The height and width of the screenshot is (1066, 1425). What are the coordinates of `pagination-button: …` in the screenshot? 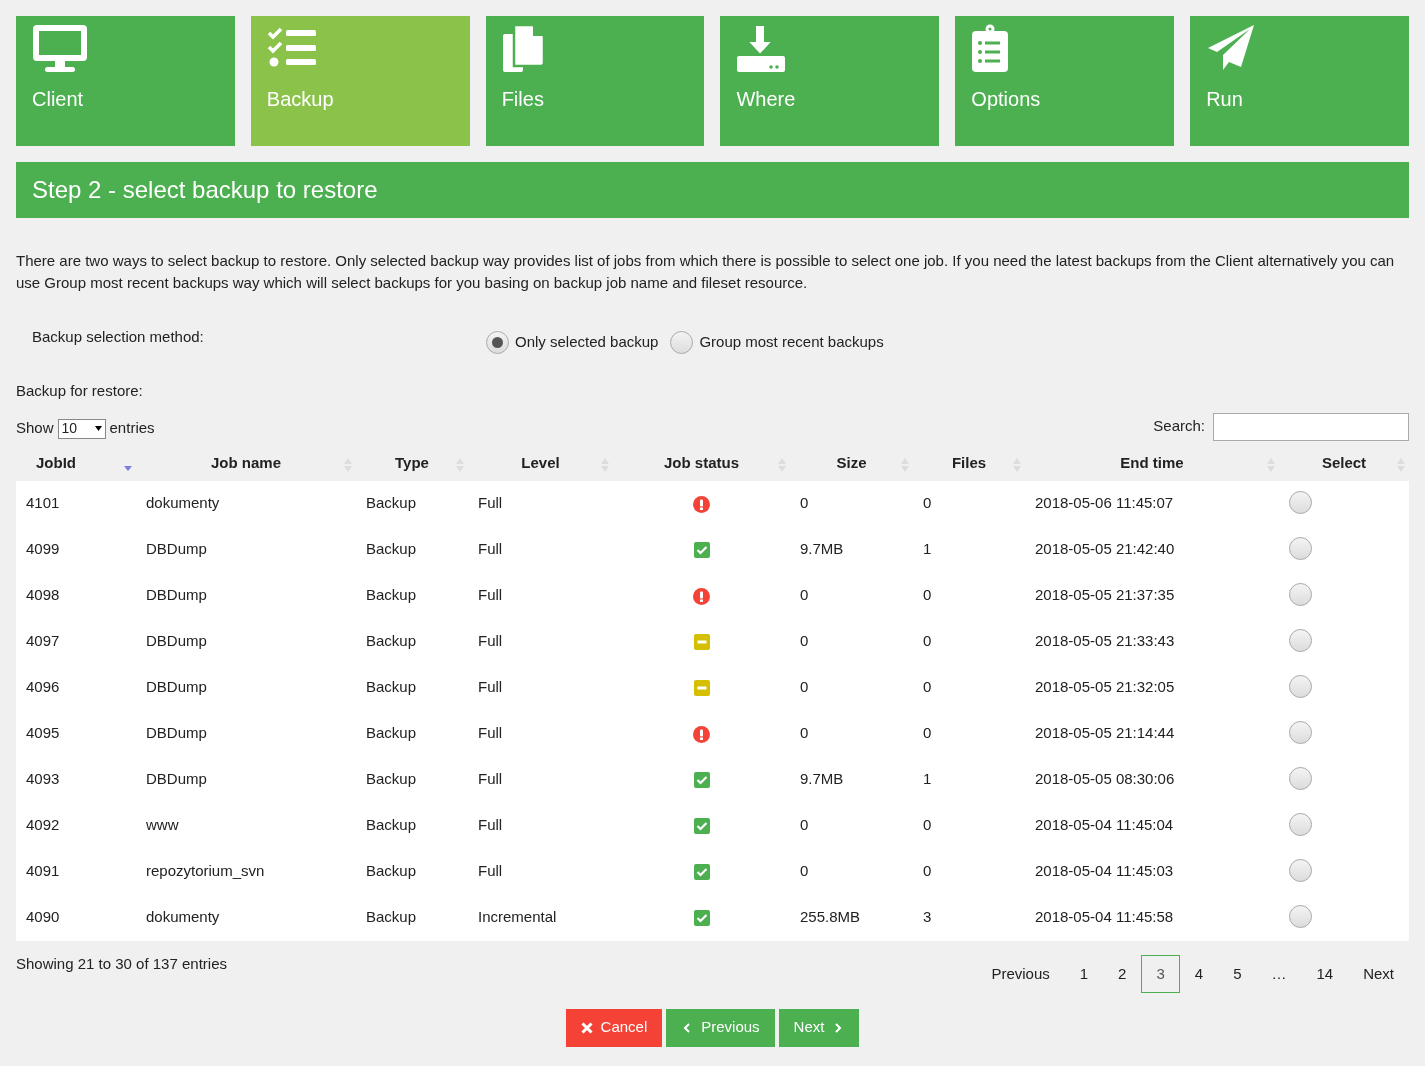 It's located at (1279, 973).